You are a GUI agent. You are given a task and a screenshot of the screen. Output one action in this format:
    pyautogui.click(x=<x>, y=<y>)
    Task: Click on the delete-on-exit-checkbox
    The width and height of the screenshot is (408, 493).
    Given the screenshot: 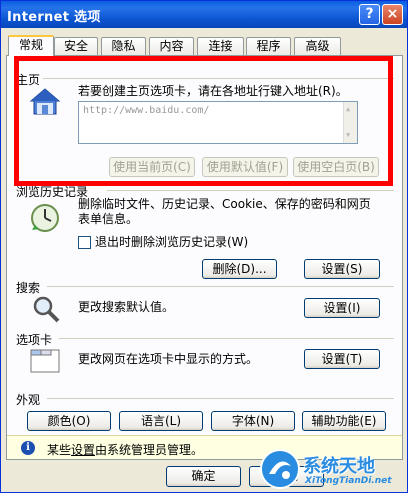 What is the action you would take?
    pyautogui.click(x=84, y=242)
    